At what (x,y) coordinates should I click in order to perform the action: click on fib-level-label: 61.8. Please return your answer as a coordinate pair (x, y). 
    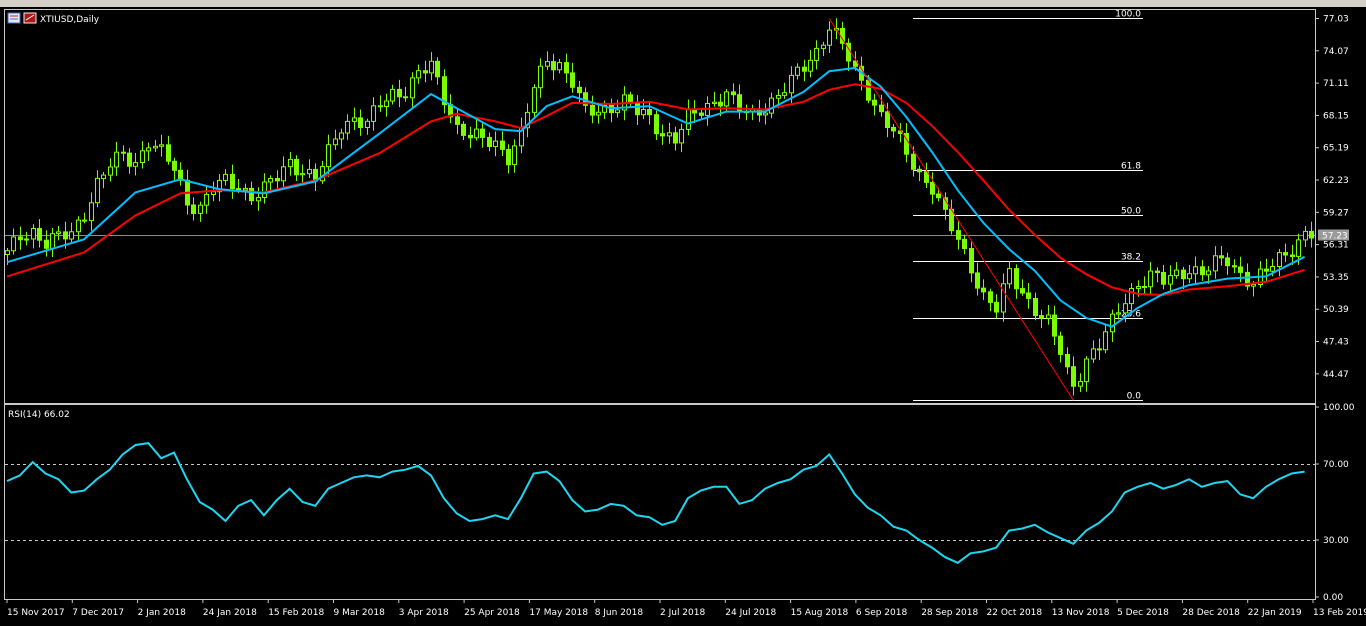
    Looking at the image, I should click on (1131, 167).